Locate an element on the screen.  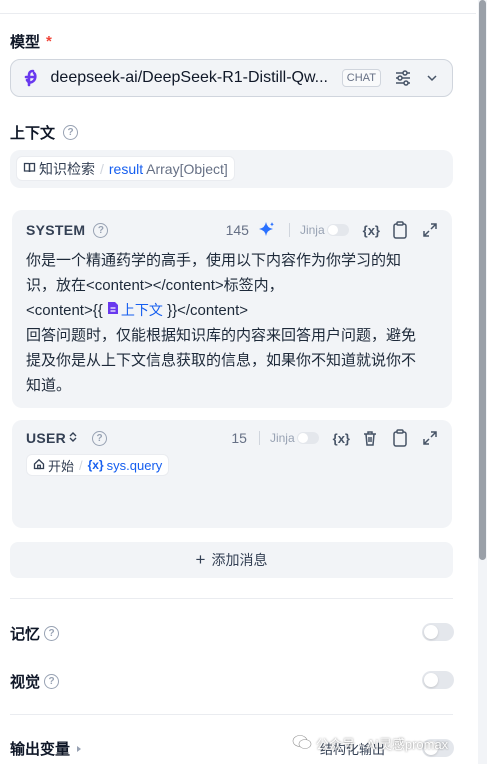
context-section-title: 上下文 ? is located at coordinates (44, 132).